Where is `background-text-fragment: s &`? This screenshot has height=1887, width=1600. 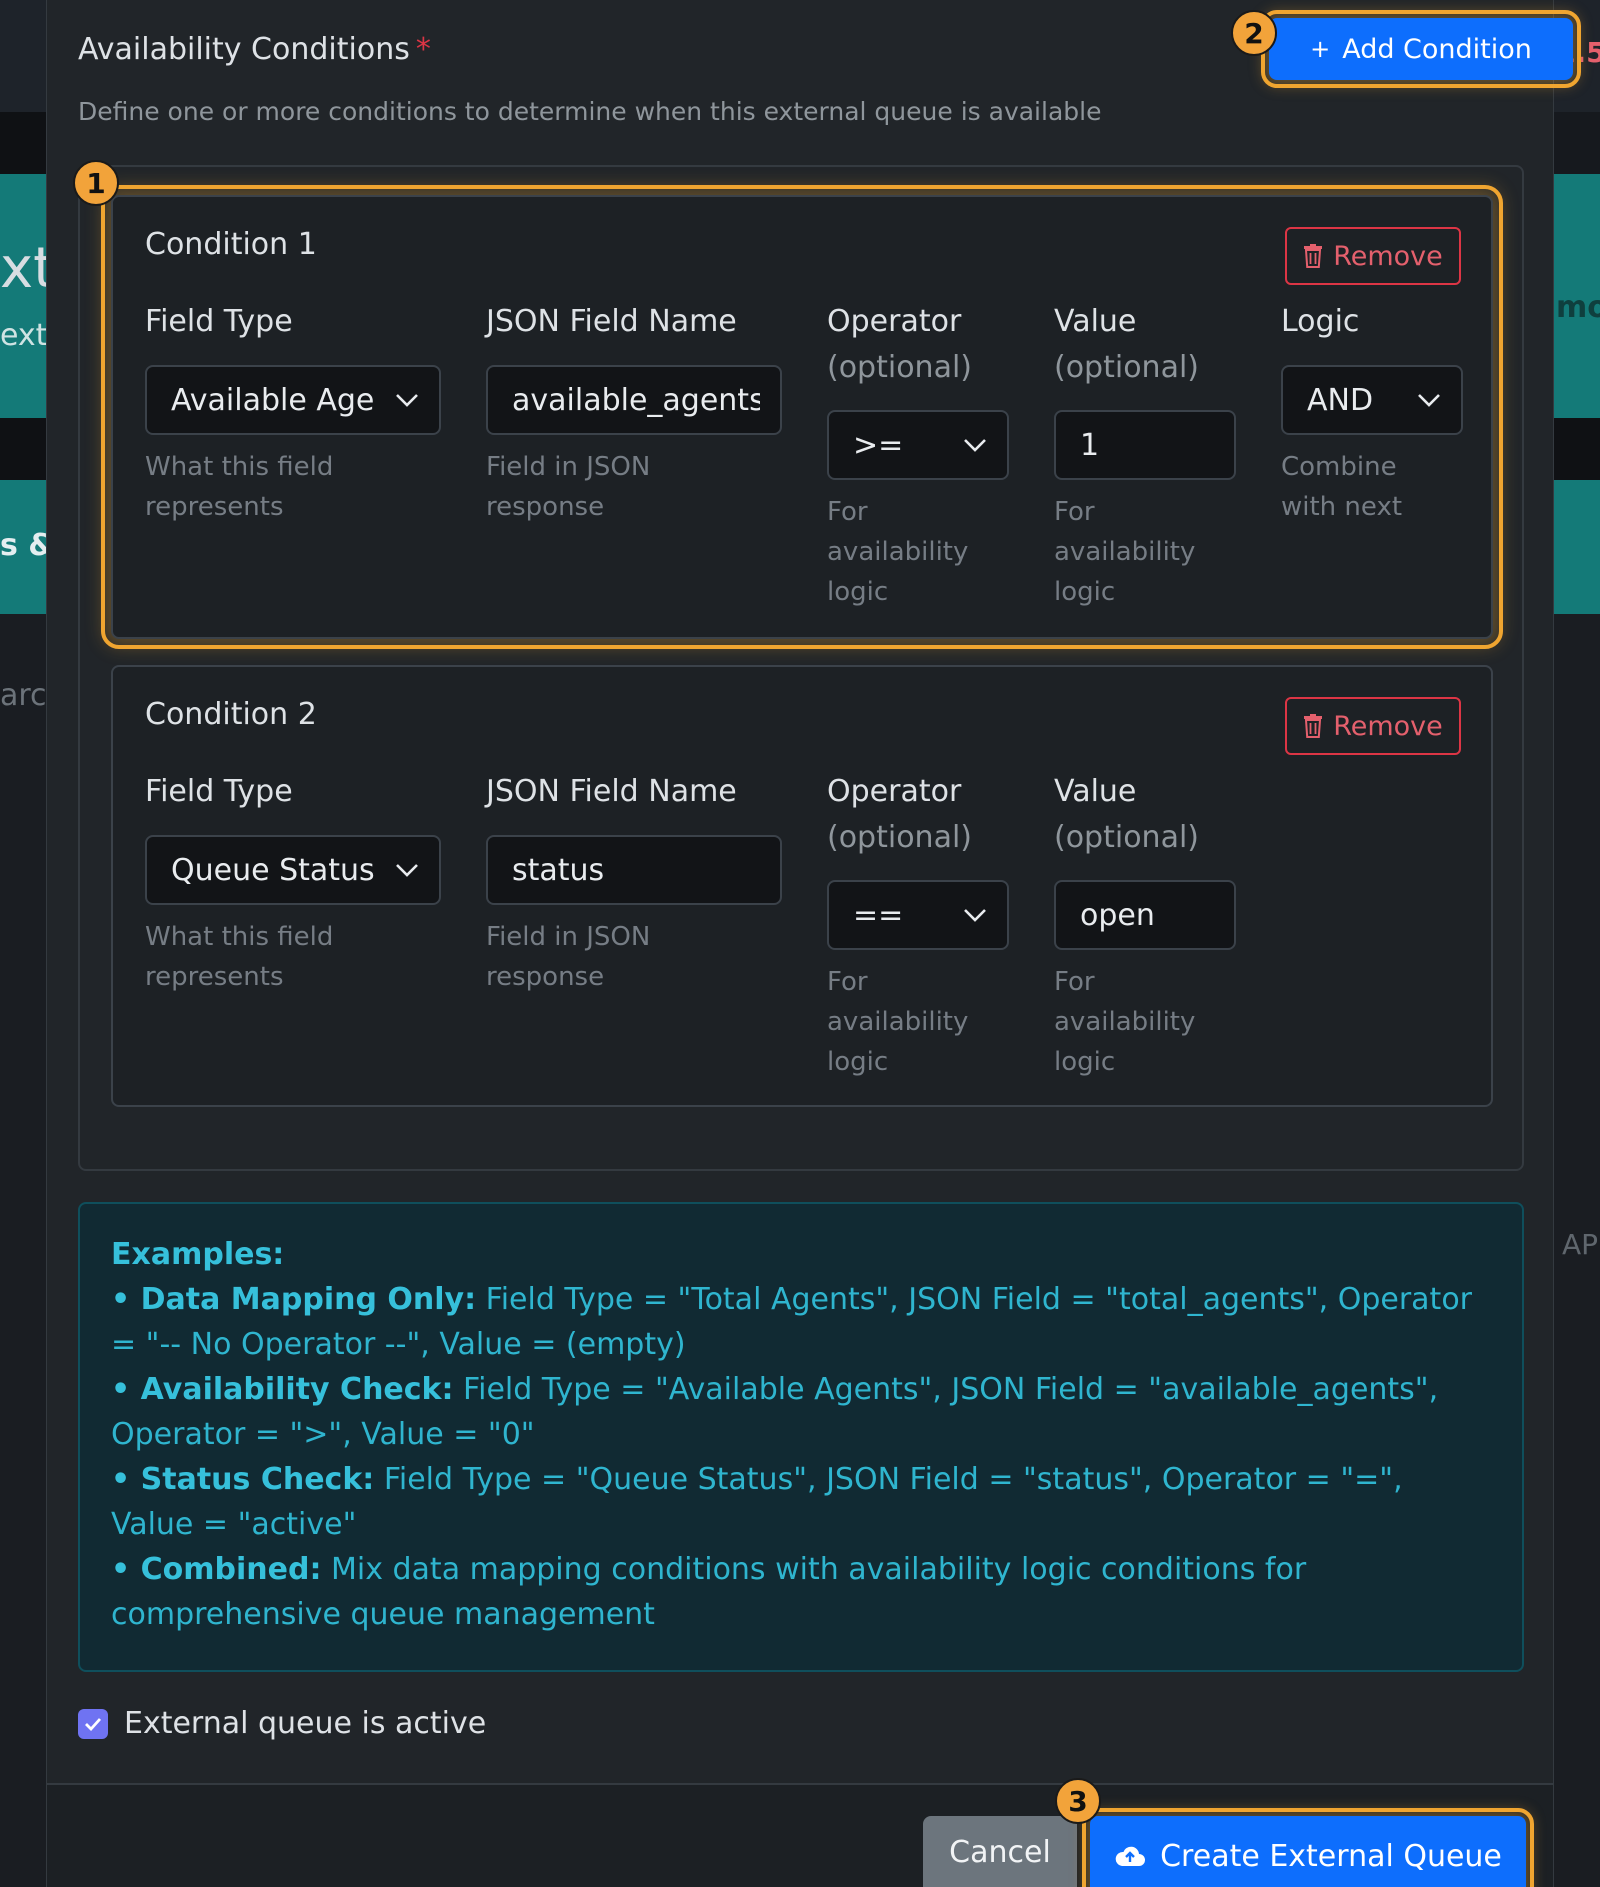 background-text-fragment: s & is located at coordinates (23, 545).